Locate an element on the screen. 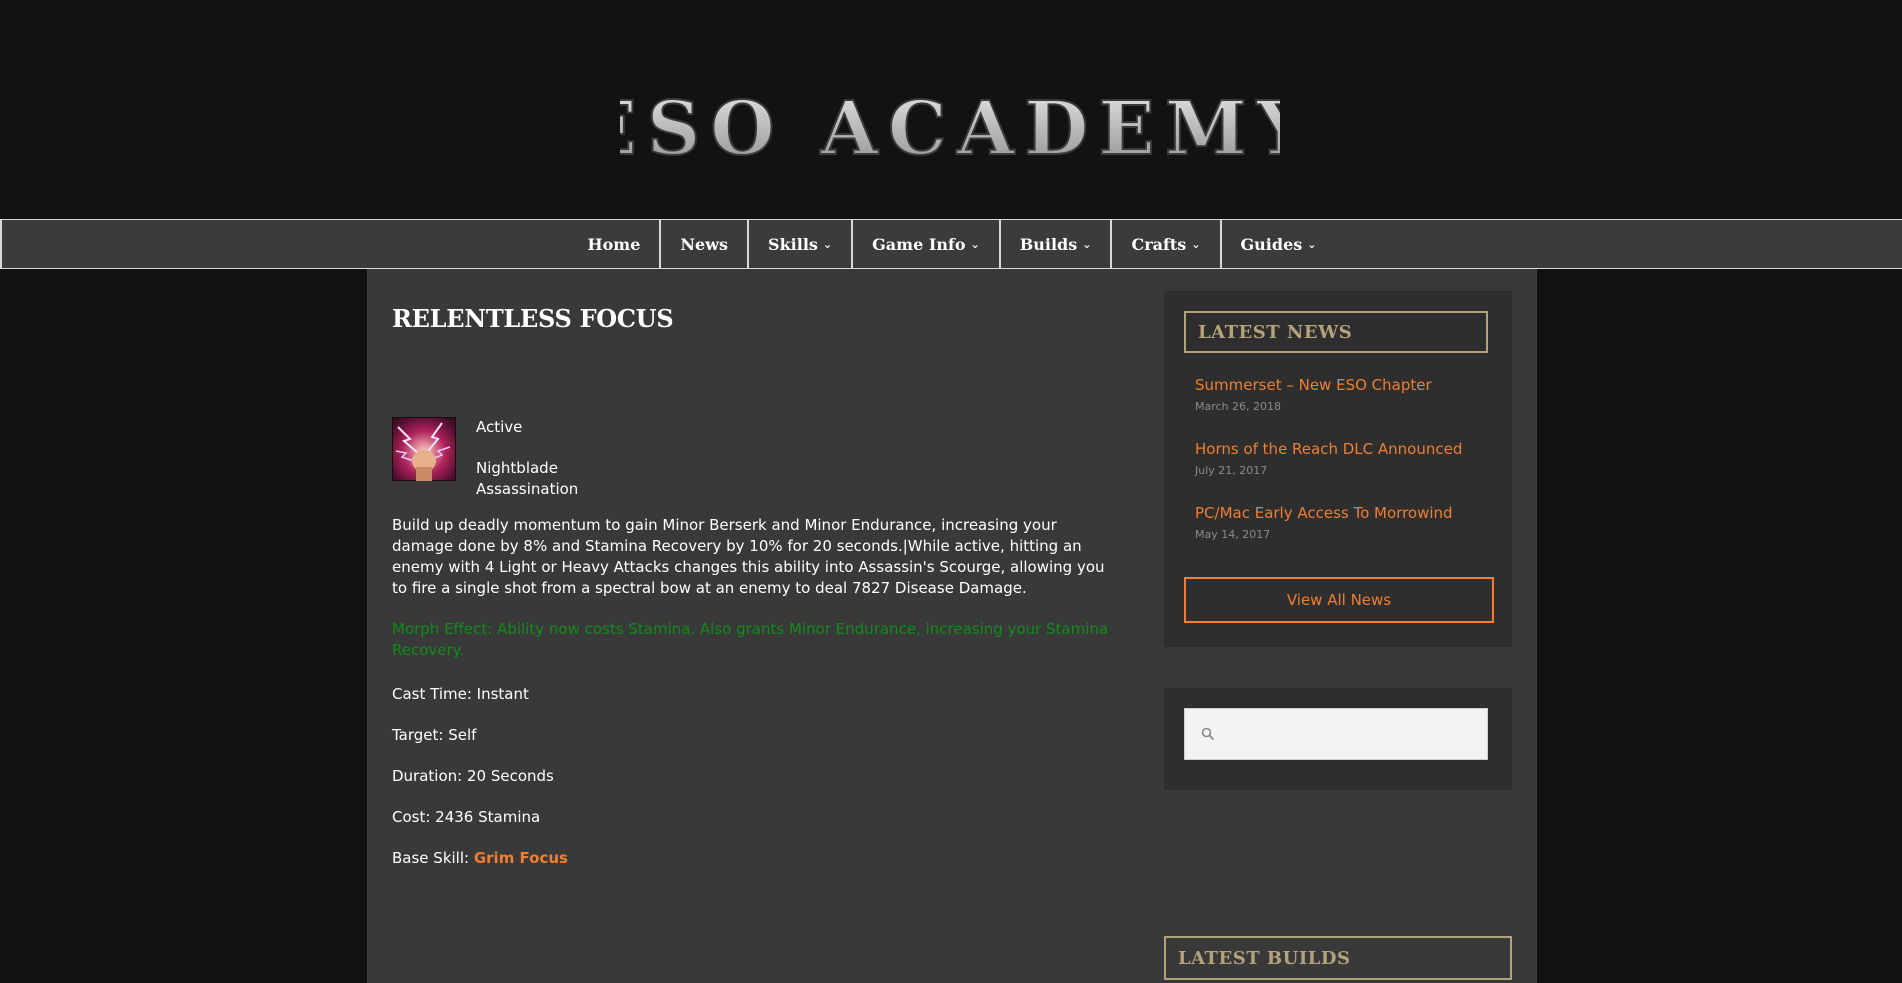  base-skill-link: Grim Focus is located at coordinates (521, 858).